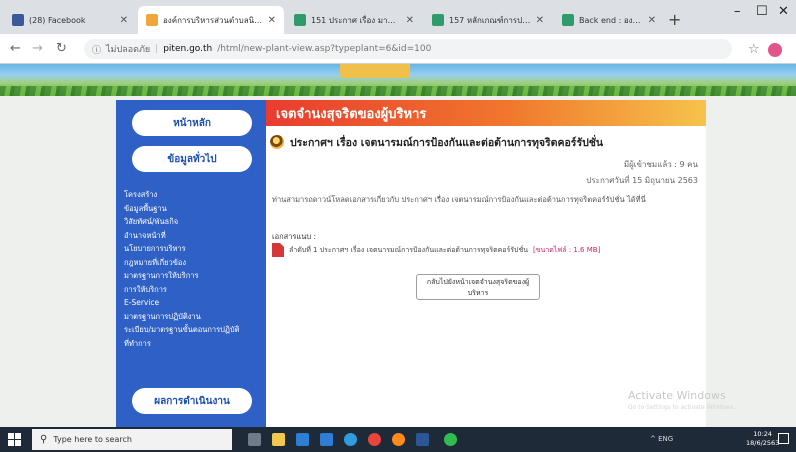  What do you see at coordinates (14, 439) in the screenshot?
I see `windows-start-icon` at bounding box center [14, 439].